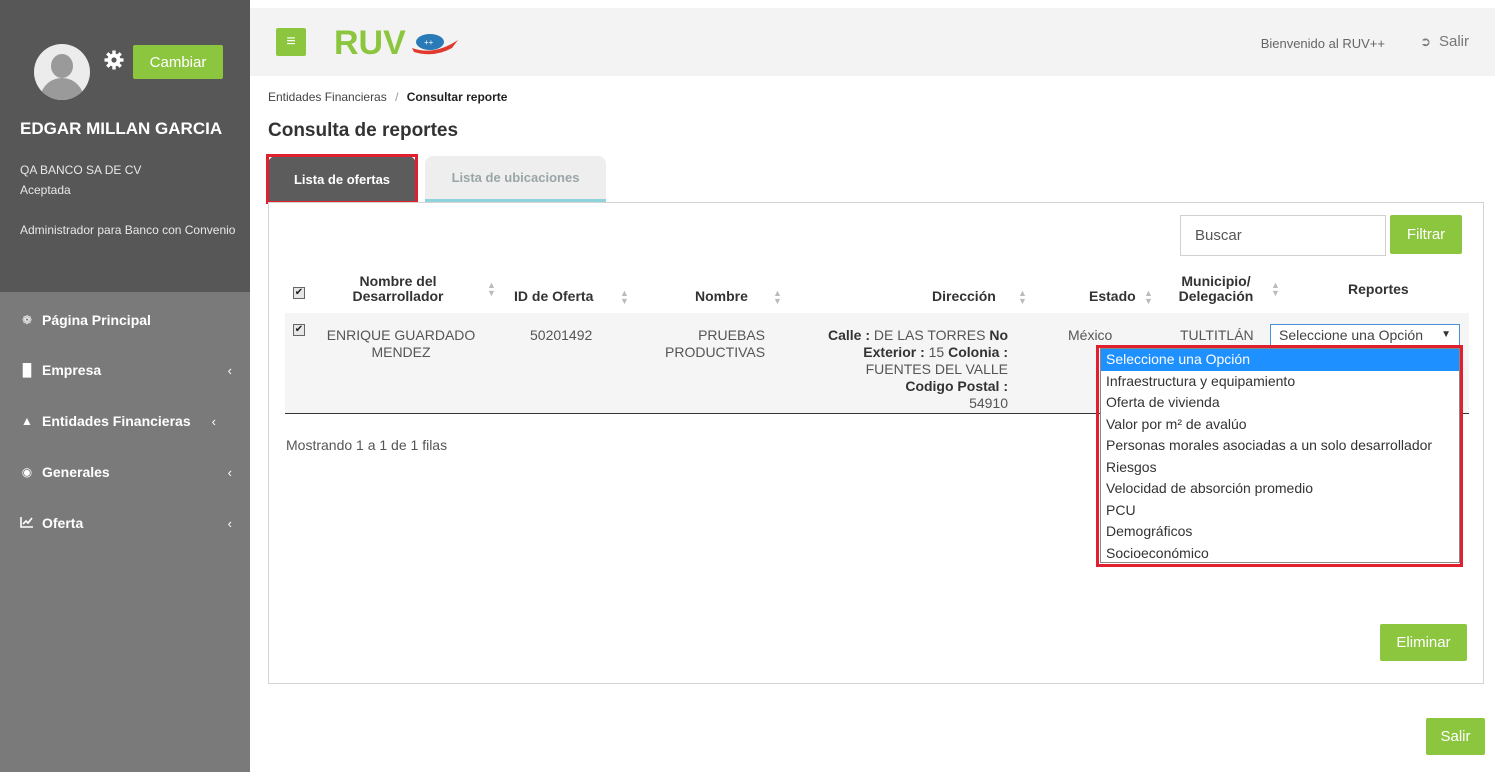 This screenshot has height=772, width=1495. Describe the element at coordinates (125, 472) in the screenshot. I see `nav-item-generales: ◉ Generales ‹` at that location.